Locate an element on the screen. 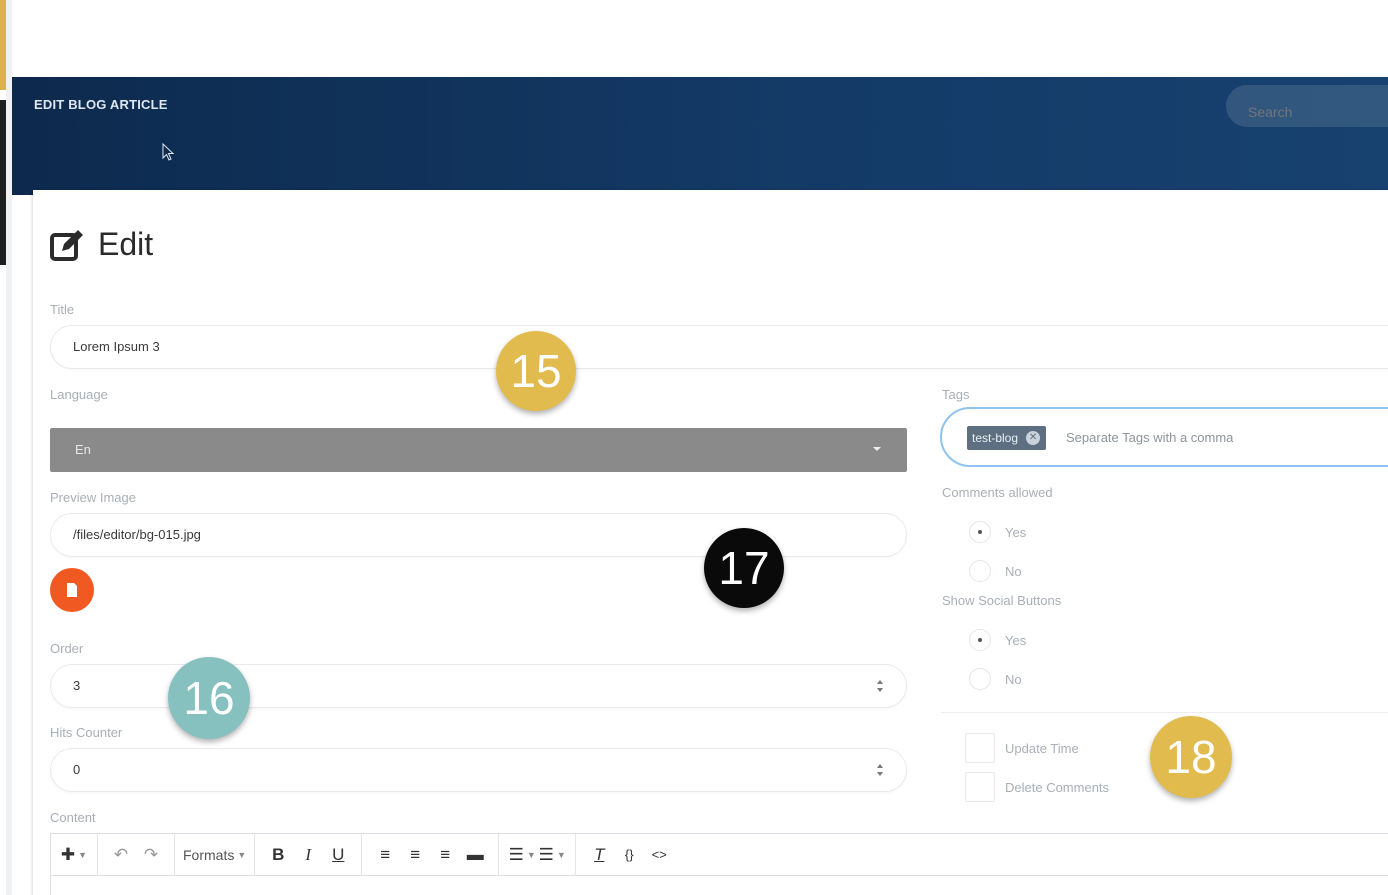 The width and height of the screenshot is (1388, 895). title-label: Title is located at coordinates (62, 309).